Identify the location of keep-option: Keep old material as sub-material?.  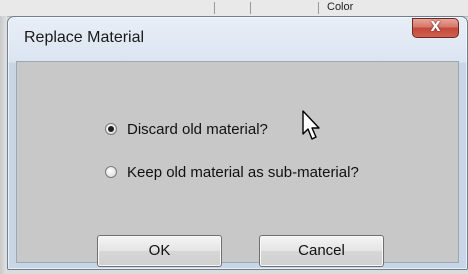
(232, 172).